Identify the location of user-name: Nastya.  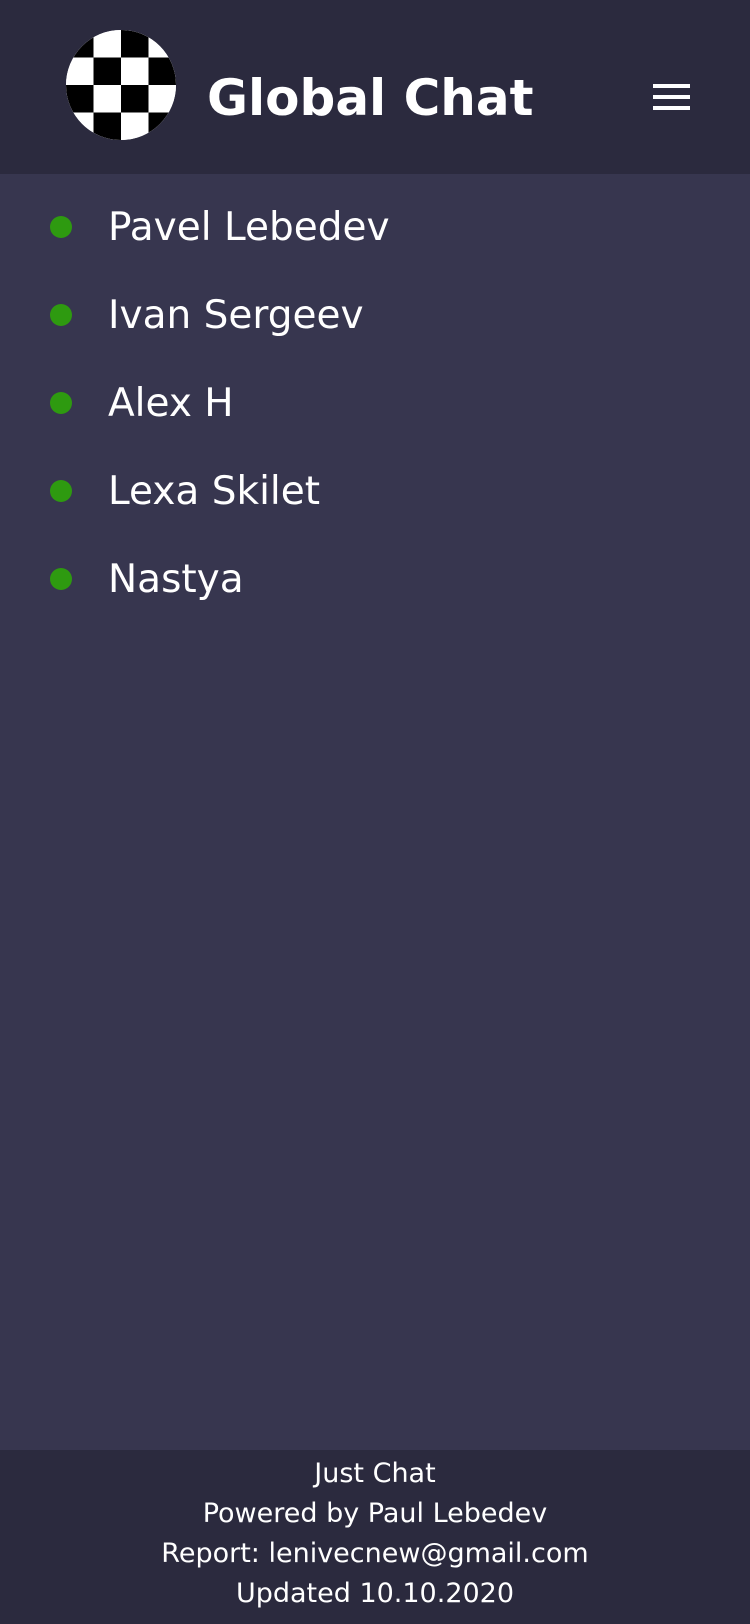
(176, 579).